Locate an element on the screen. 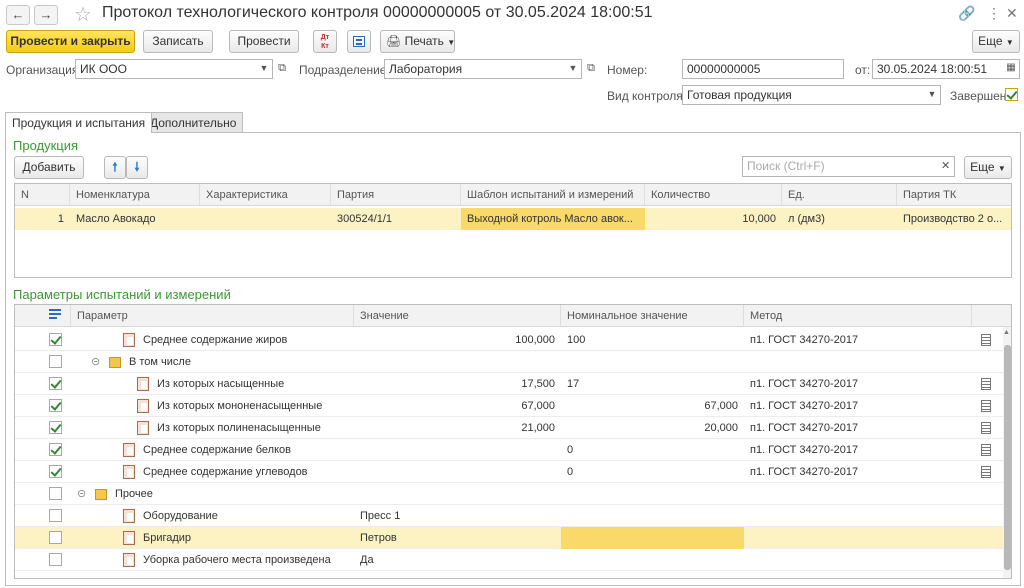  completed-checkbox is located at coordinates (1011, 94).